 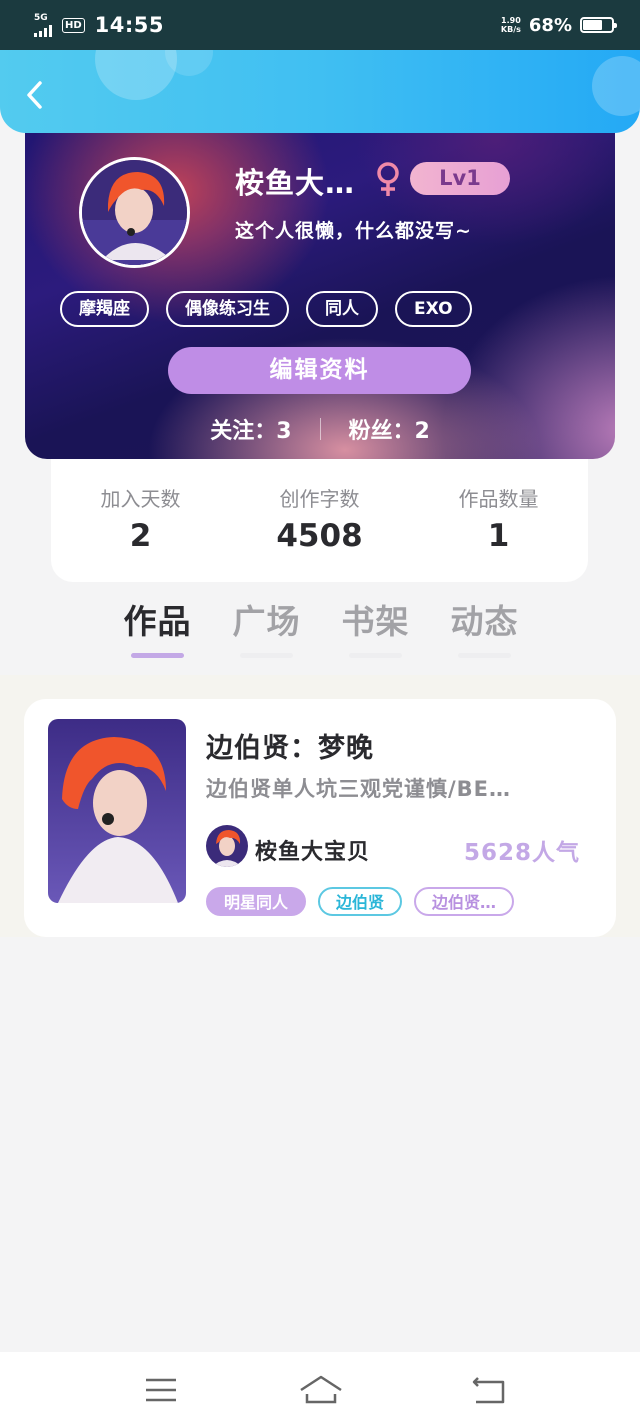 I want to click on popularity-count: 5628人气, so click(x=521, y=853).